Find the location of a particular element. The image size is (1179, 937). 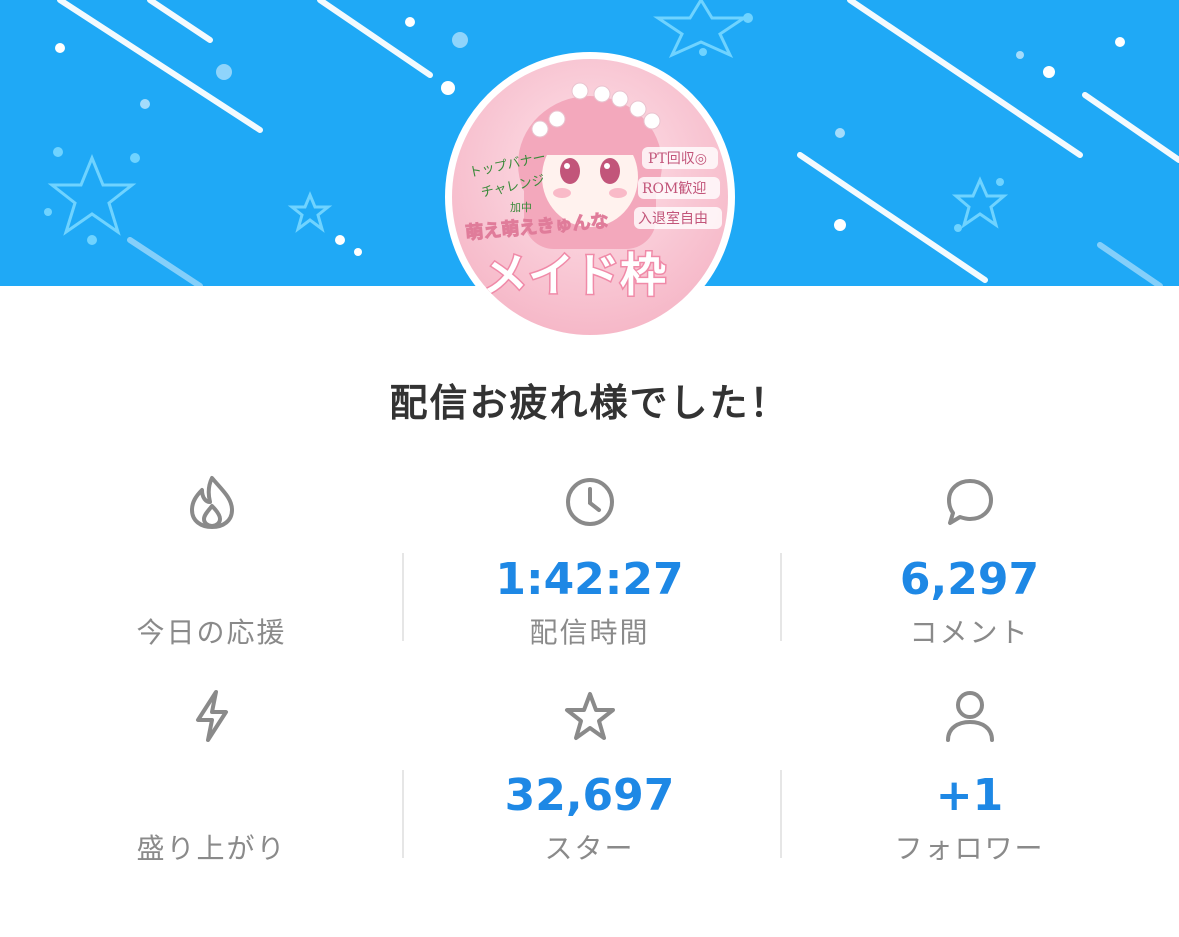

stat-label: 盛り上がり is located at coordinates (211, 848).